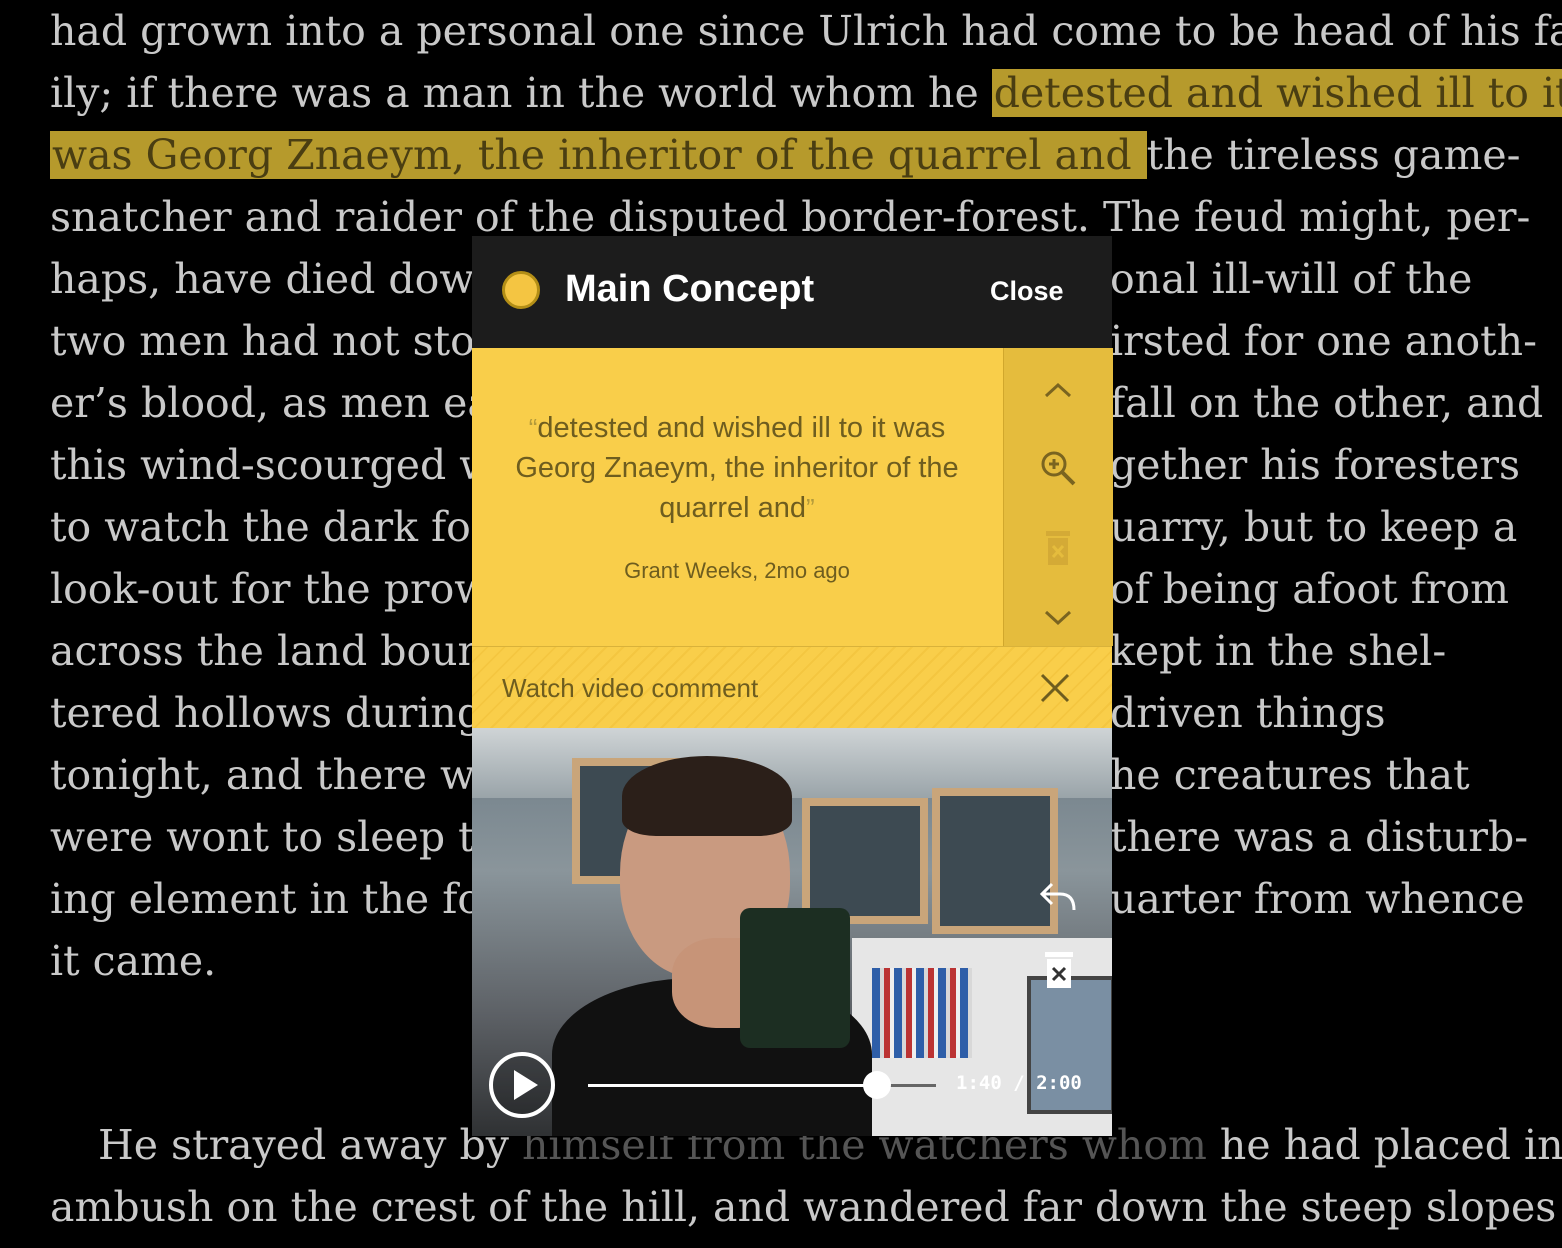  Describe the element at coordinates (1058, 896) in the screenshot. I see `undo-icon` at that location.